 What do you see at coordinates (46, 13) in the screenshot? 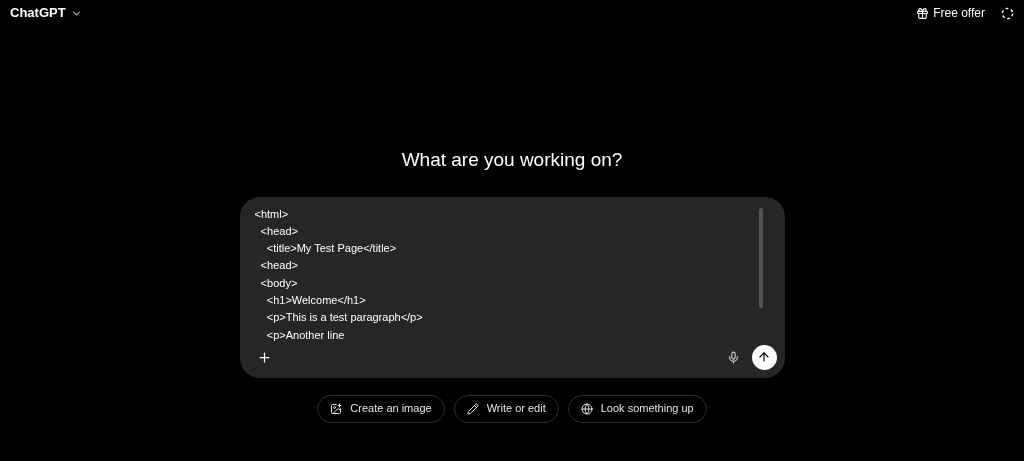
I see `model-selector: ChatGPT` at bounding box center [46, 13].